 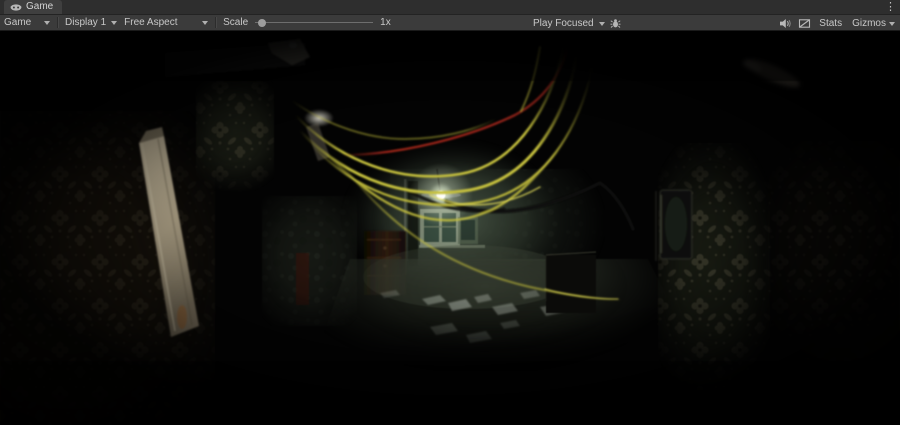 I want to click on tab-label: Game, so click(x=40, y=6).